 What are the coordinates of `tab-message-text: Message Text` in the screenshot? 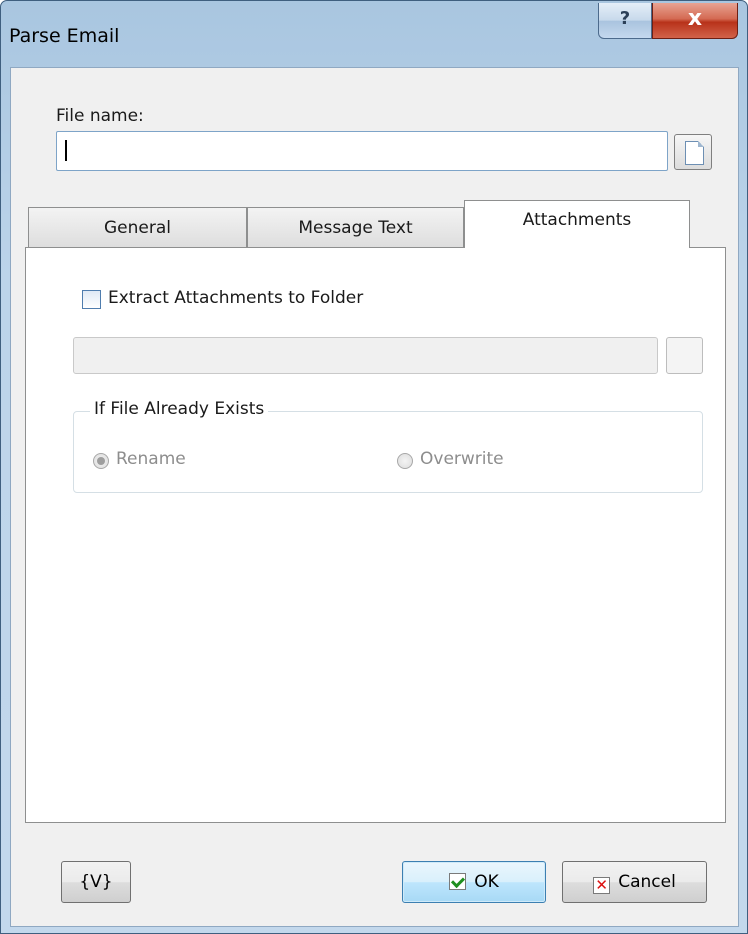 It's located at (355, 227).